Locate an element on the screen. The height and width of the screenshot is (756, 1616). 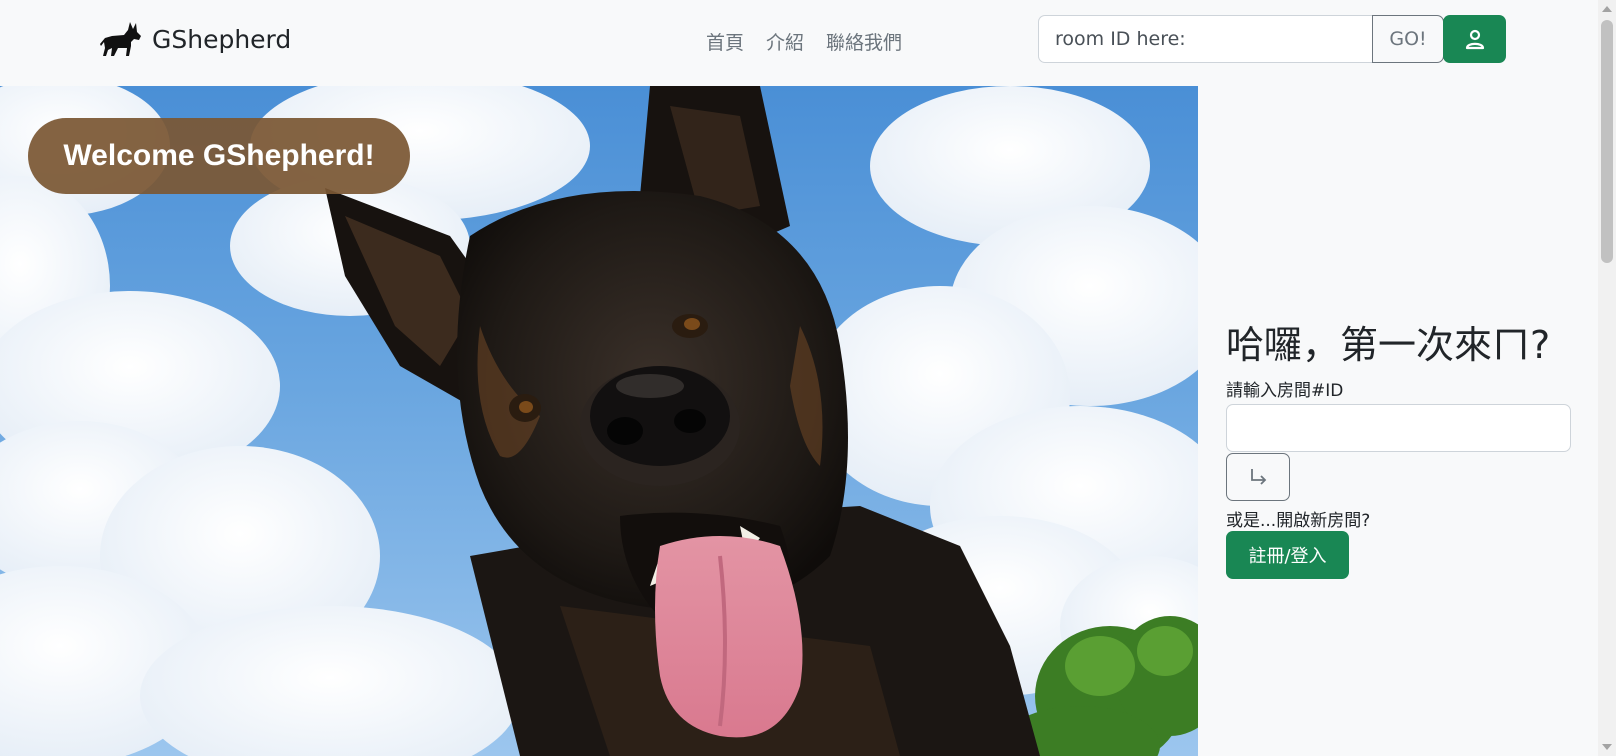
scroll-down-arrow-icon is located at coordinates (1607, 747).